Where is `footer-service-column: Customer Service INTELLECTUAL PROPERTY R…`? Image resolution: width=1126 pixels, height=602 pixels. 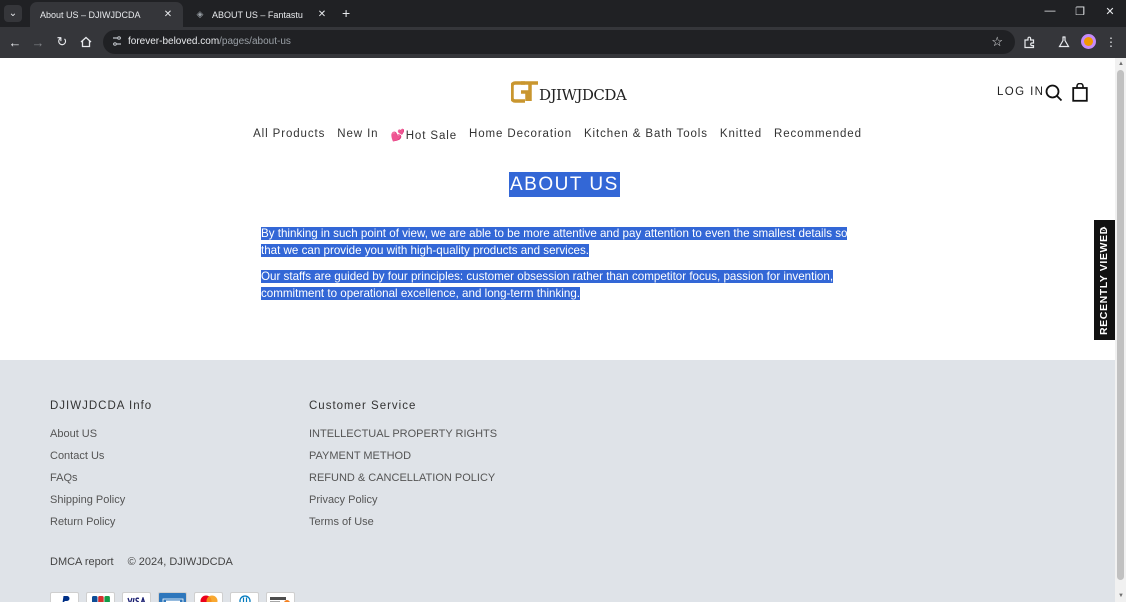 footer-service-column: Customer Service INTELLECTUAL PROPERTY R… is located at coordinates (403, 469).